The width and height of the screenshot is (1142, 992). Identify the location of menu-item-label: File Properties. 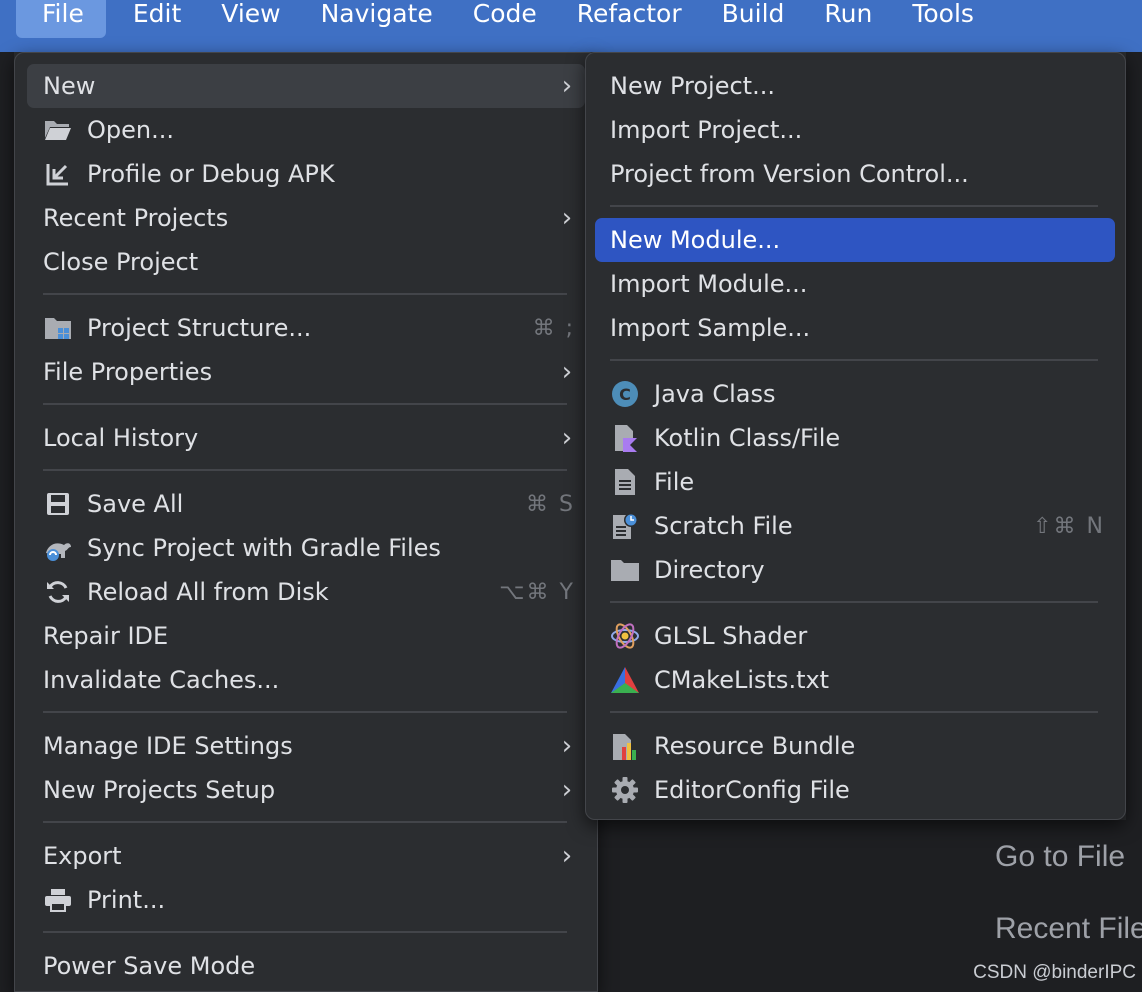
(128, 372).